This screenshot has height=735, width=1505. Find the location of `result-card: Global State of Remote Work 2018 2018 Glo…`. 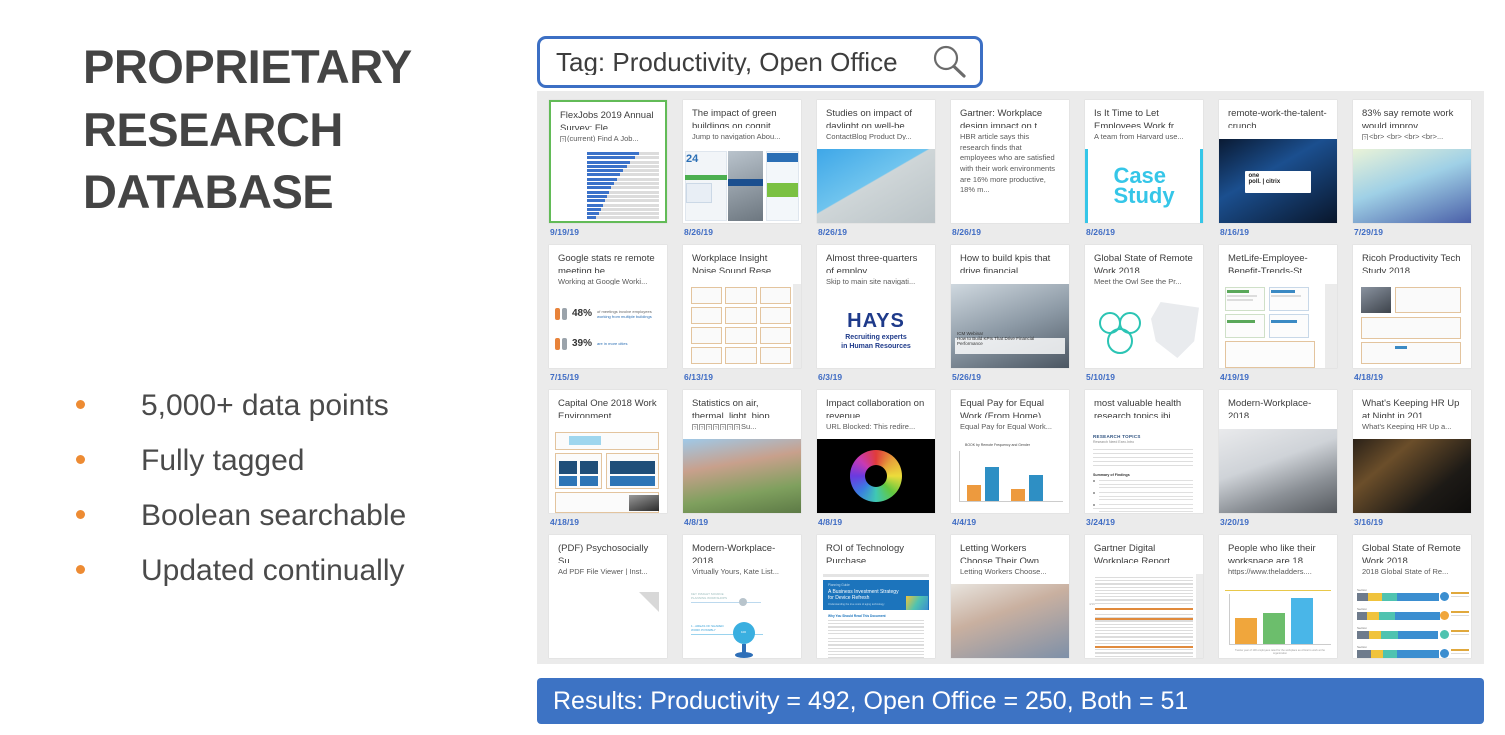

result-card: Global State of Remote Work 2018 2018 Glo… is located at coordinates (1412, 596).